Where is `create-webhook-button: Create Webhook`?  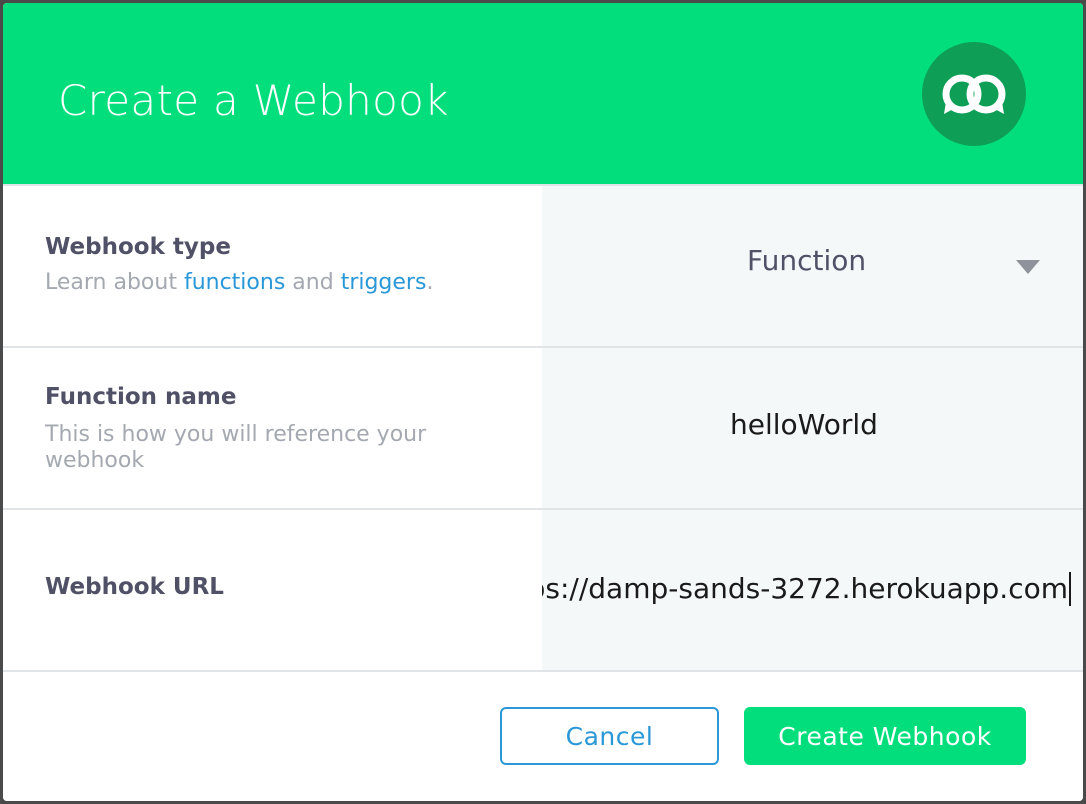 create-webhook-button: Create Webhook is located at coordinates (885, 736).